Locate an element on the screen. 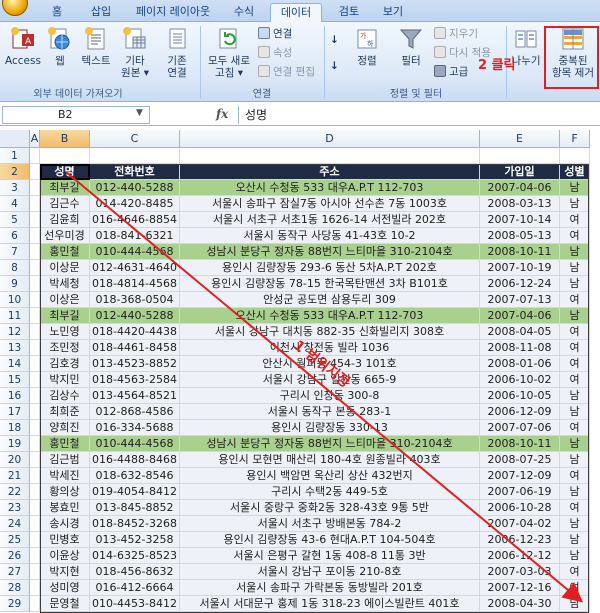 Image resolution: width=600 pixels, height=613 pixels. row-header: 13 is located at coordinates (15, 348).